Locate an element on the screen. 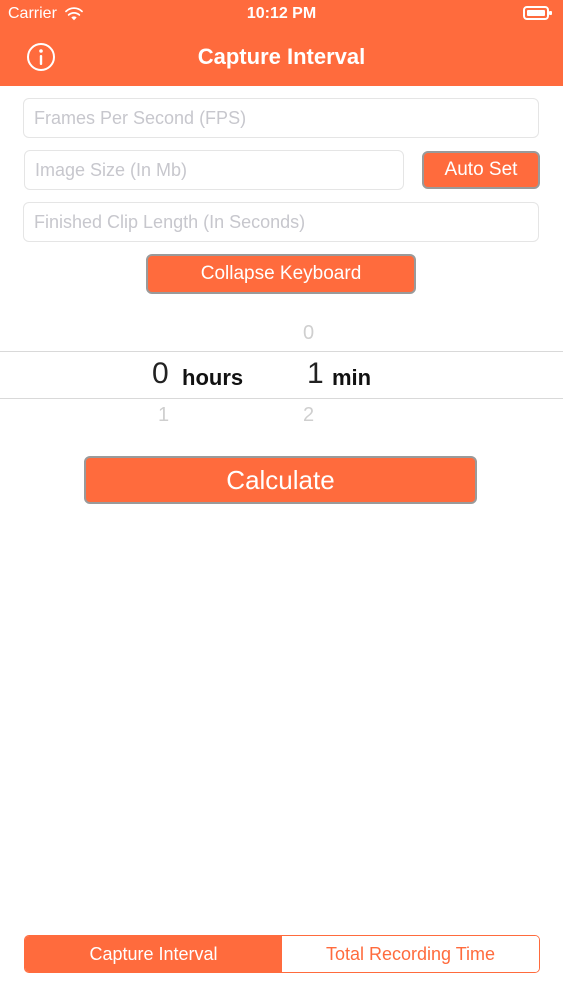 Image resolution: width=563 pixels, height=1000 pixels. top-bar: Carrier 10:12 PM Capture Interval is located at coordinates (281, 43).